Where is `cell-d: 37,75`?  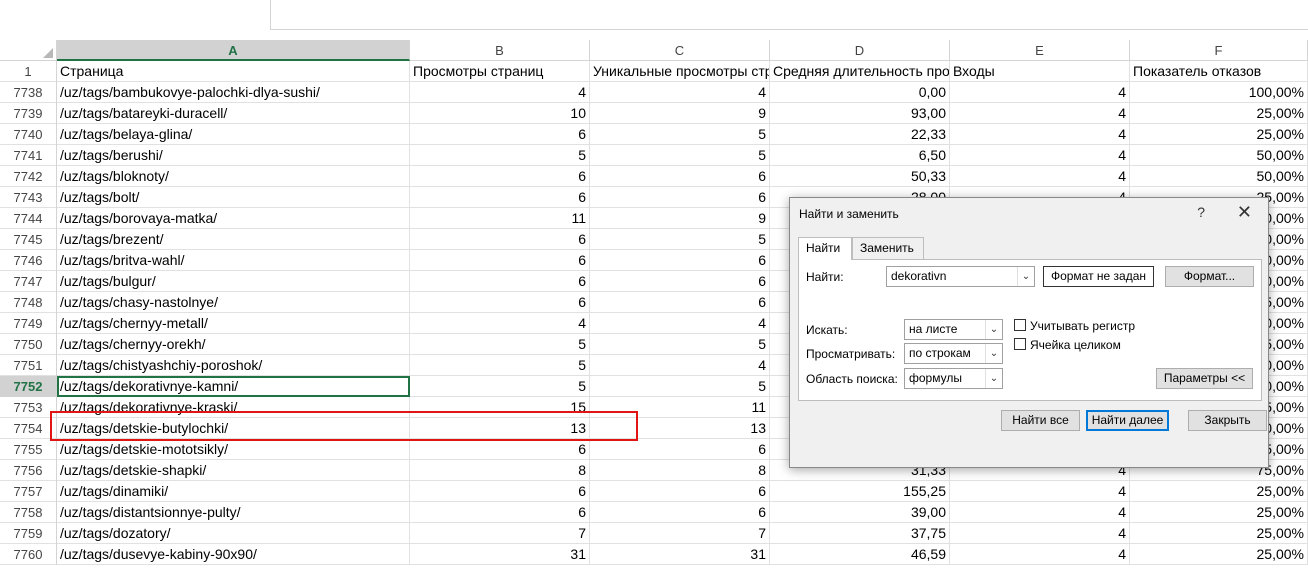 cell-d: 37,75 is located at coordinates (860, 533).